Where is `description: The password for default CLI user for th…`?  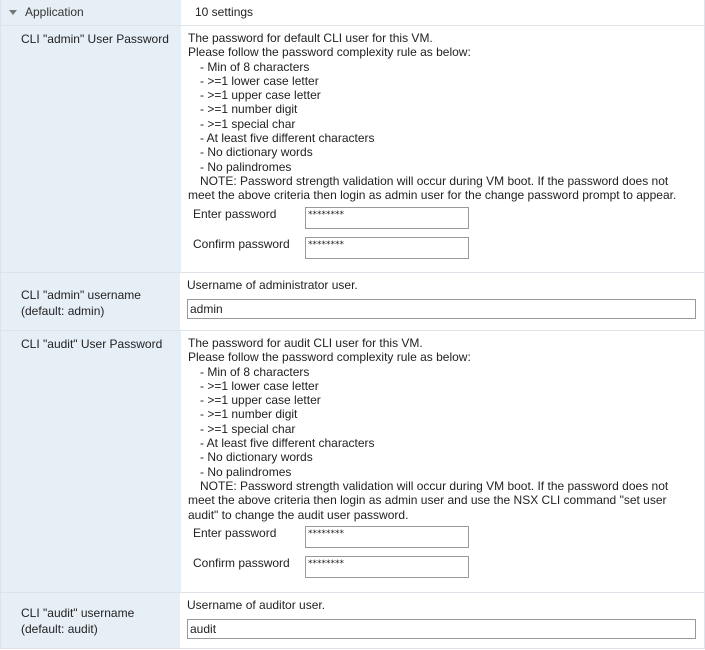
description: The password for default CLI user for th… is located at coordinates (310, 38).